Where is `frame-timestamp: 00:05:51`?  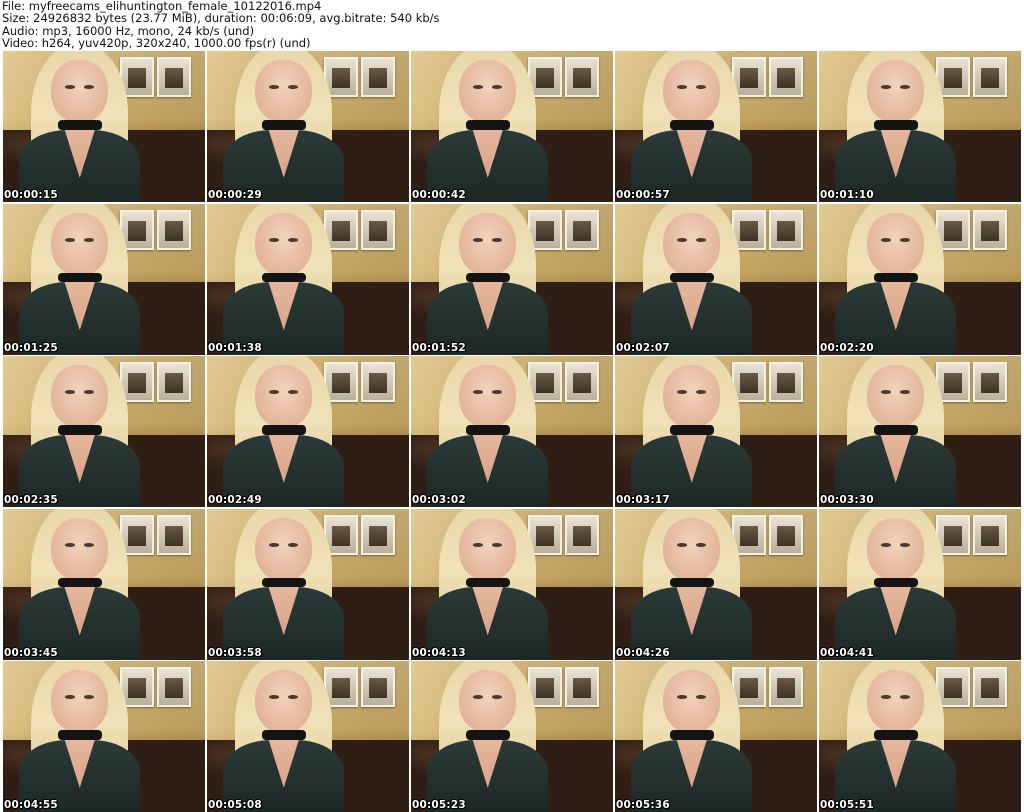 frame-timestamp: 00:05:51 is located at coordinates (847, 805).